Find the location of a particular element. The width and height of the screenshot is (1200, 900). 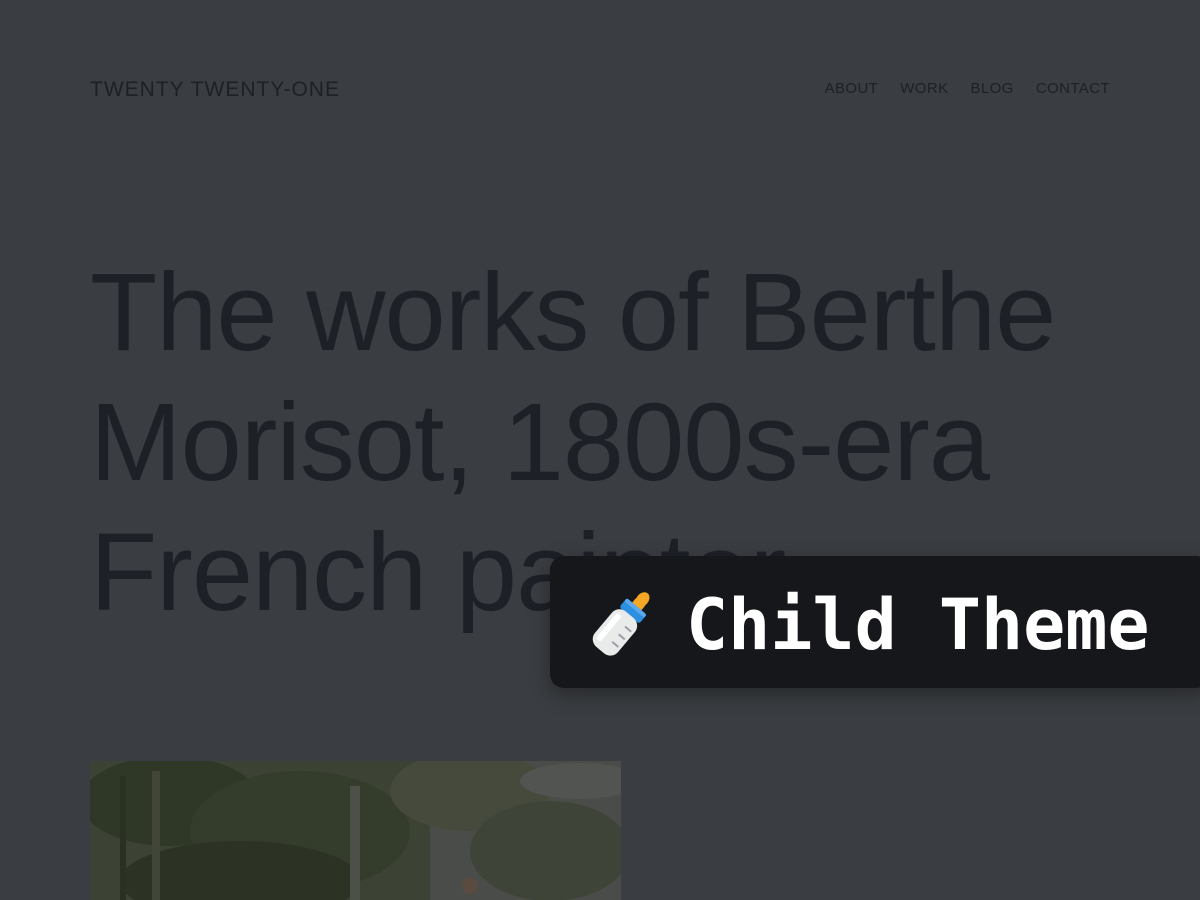

nav-item-blog: BLOG is located at coordinates (992, 88).